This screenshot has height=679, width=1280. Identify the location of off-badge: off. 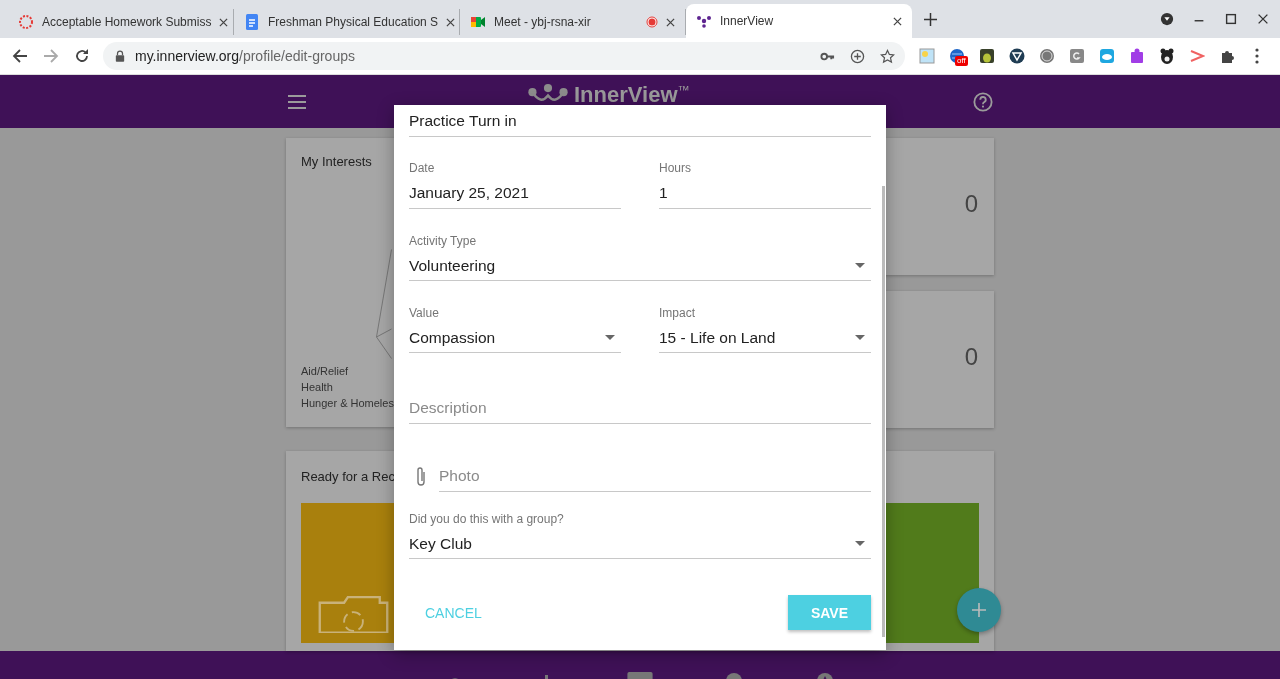
(961, 61).